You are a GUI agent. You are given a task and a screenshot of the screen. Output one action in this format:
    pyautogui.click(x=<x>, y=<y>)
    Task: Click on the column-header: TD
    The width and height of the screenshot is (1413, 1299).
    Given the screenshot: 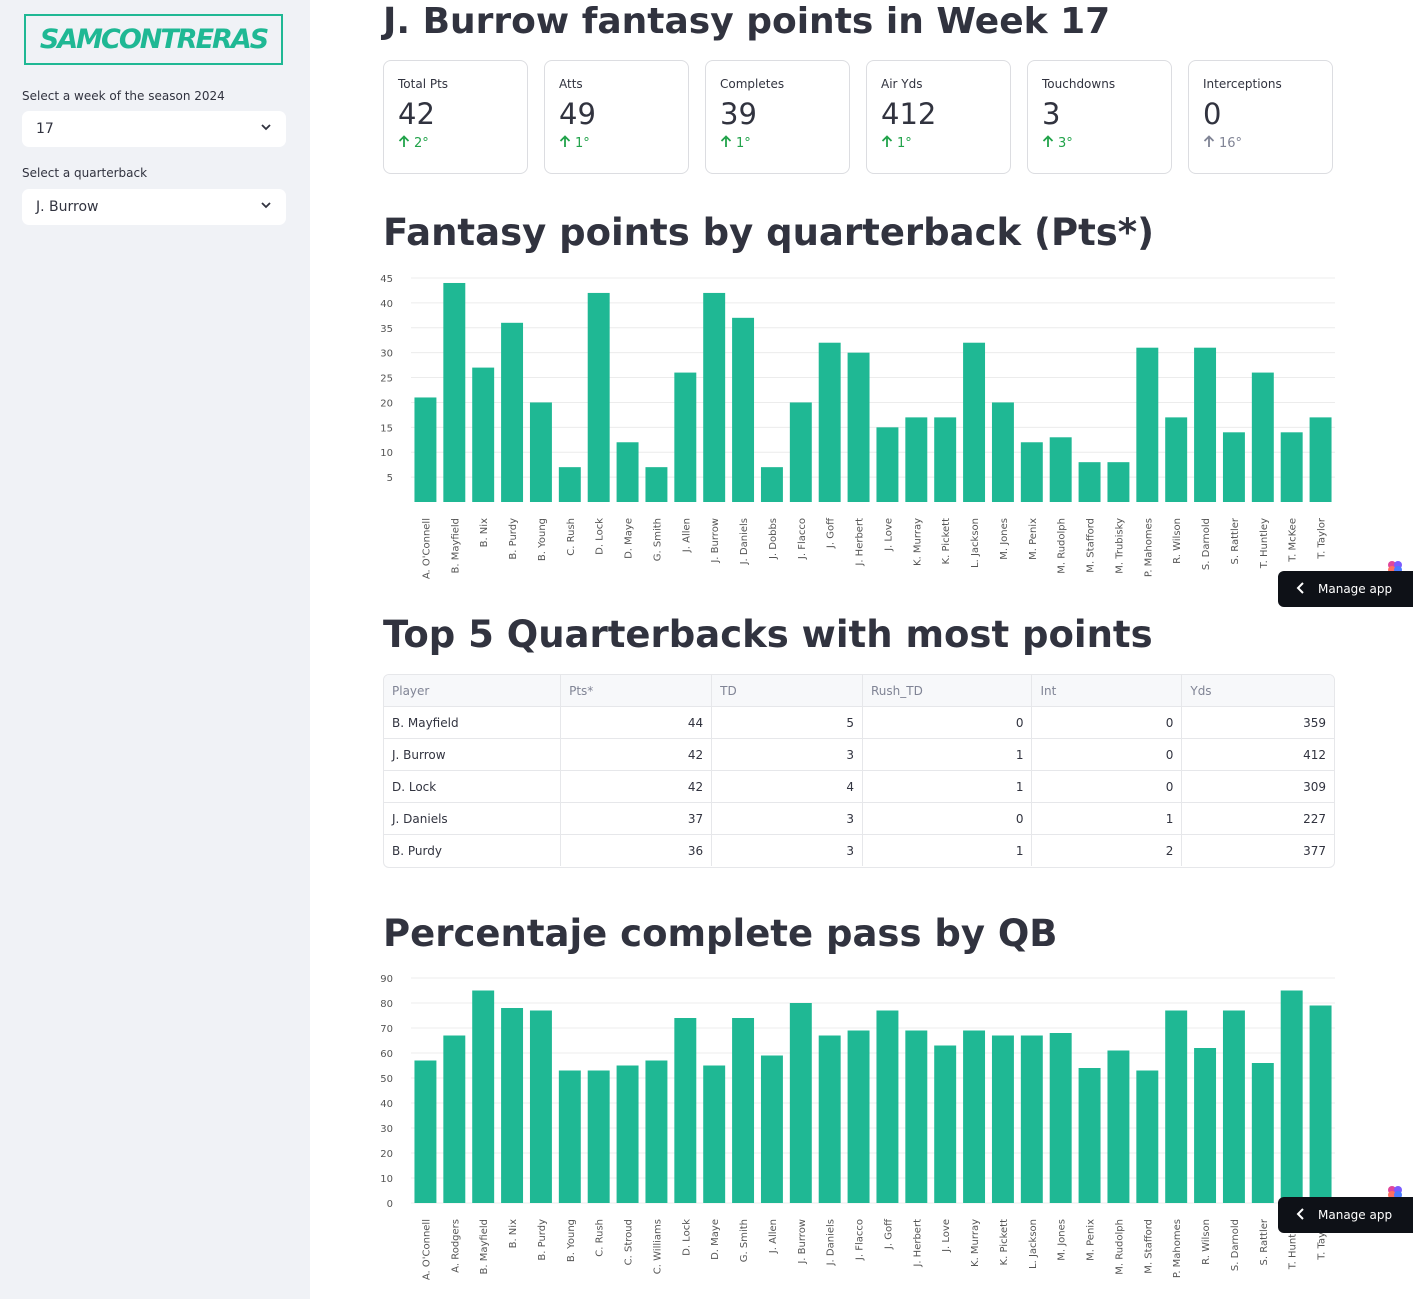 What is the action you would take?
    pyautogui.click(x=787, y=691)
    